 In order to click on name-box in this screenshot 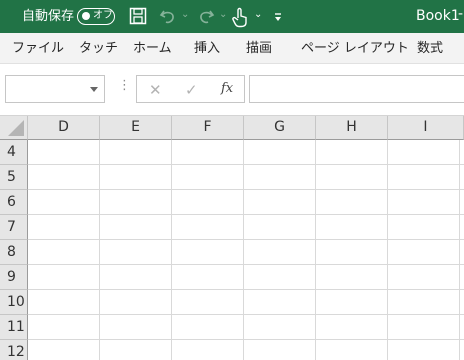, I will do `click(55, 89)`.